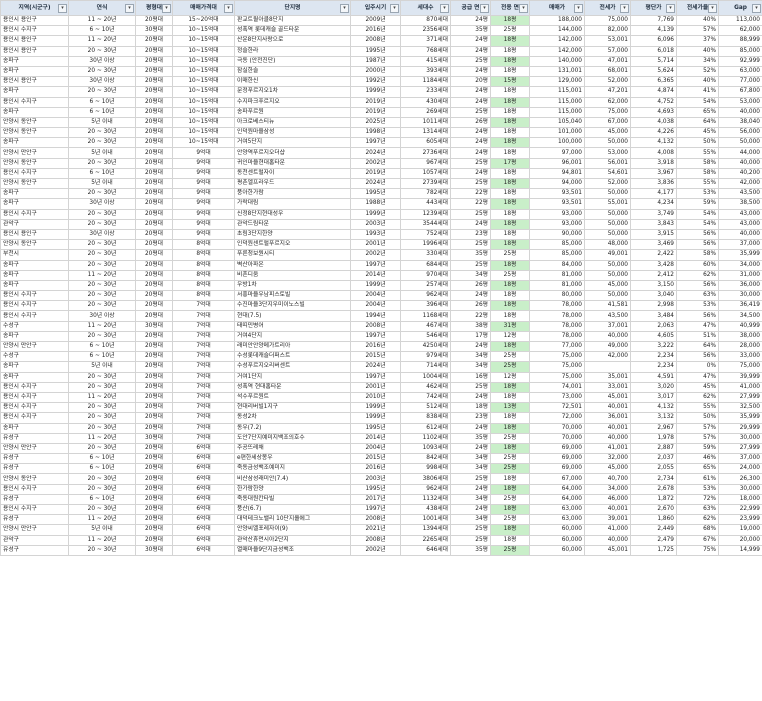 The width and height of the screenshot is (762, 701). What do you see at coordinates (425, 31) in the screenshot?
I see `cell-households: 2356세대` at bounding box center [425, 31].